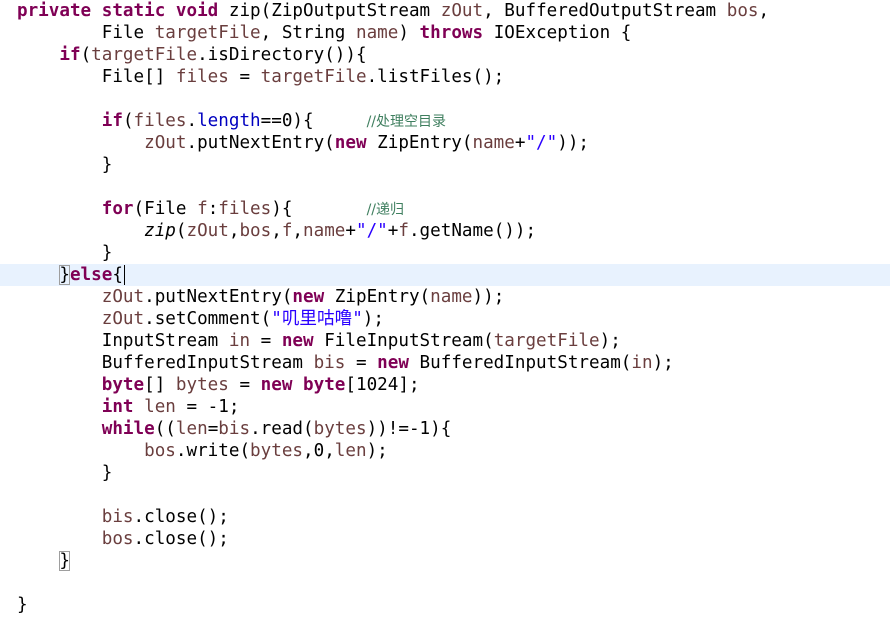 Image resolution: width=890 pixels, height=619 pixels. Describe the element at coordinates (445, 451) in the screenshot. I see `code-line: bos.write(bytes,0,len);` at that location.